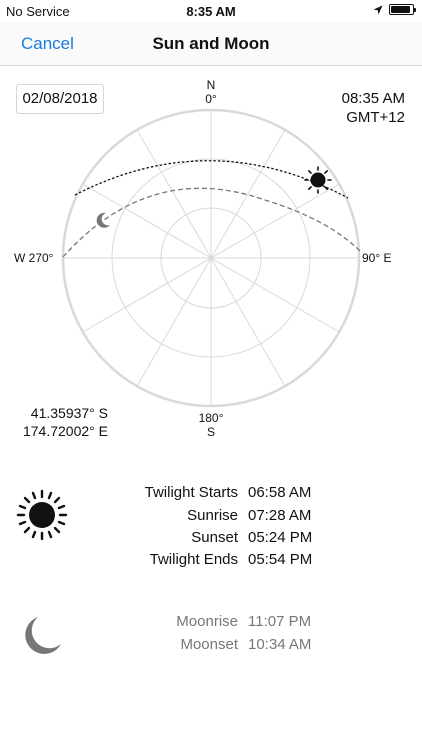 The height and width of the screenshot is (750, 422). What do you see at coordinates (210, 432) in the screenshot?
I see `compass-south-label: S` at bounding box center [210, 432].